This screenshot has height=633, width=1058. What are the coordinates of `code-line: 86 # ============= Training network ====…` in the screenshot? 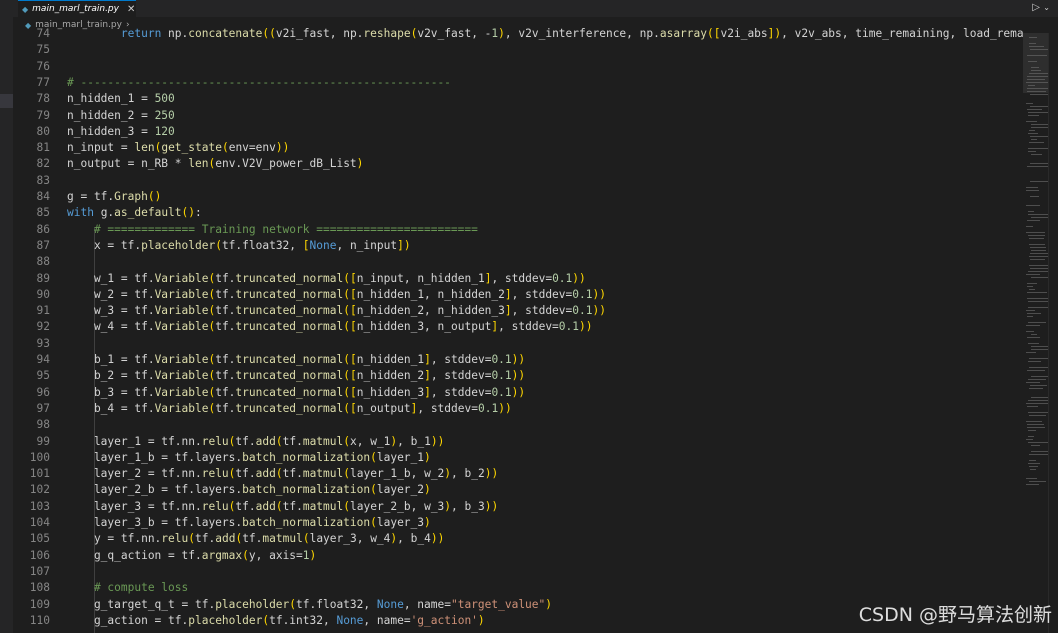 It's located at (518, 230).